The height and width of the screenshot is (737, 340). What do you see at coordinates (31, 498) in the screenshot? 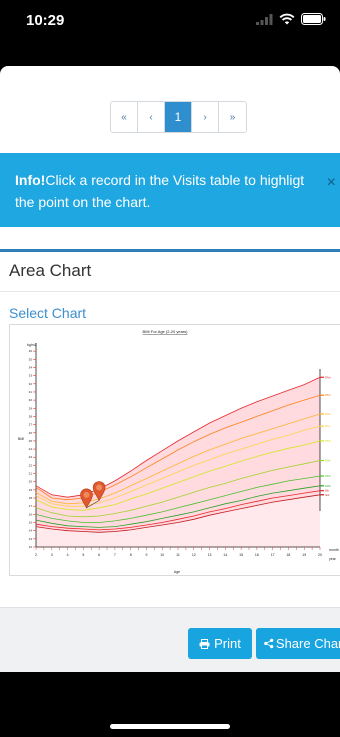
I see `y-tick-label: 18` at bounding box center [31, 498].